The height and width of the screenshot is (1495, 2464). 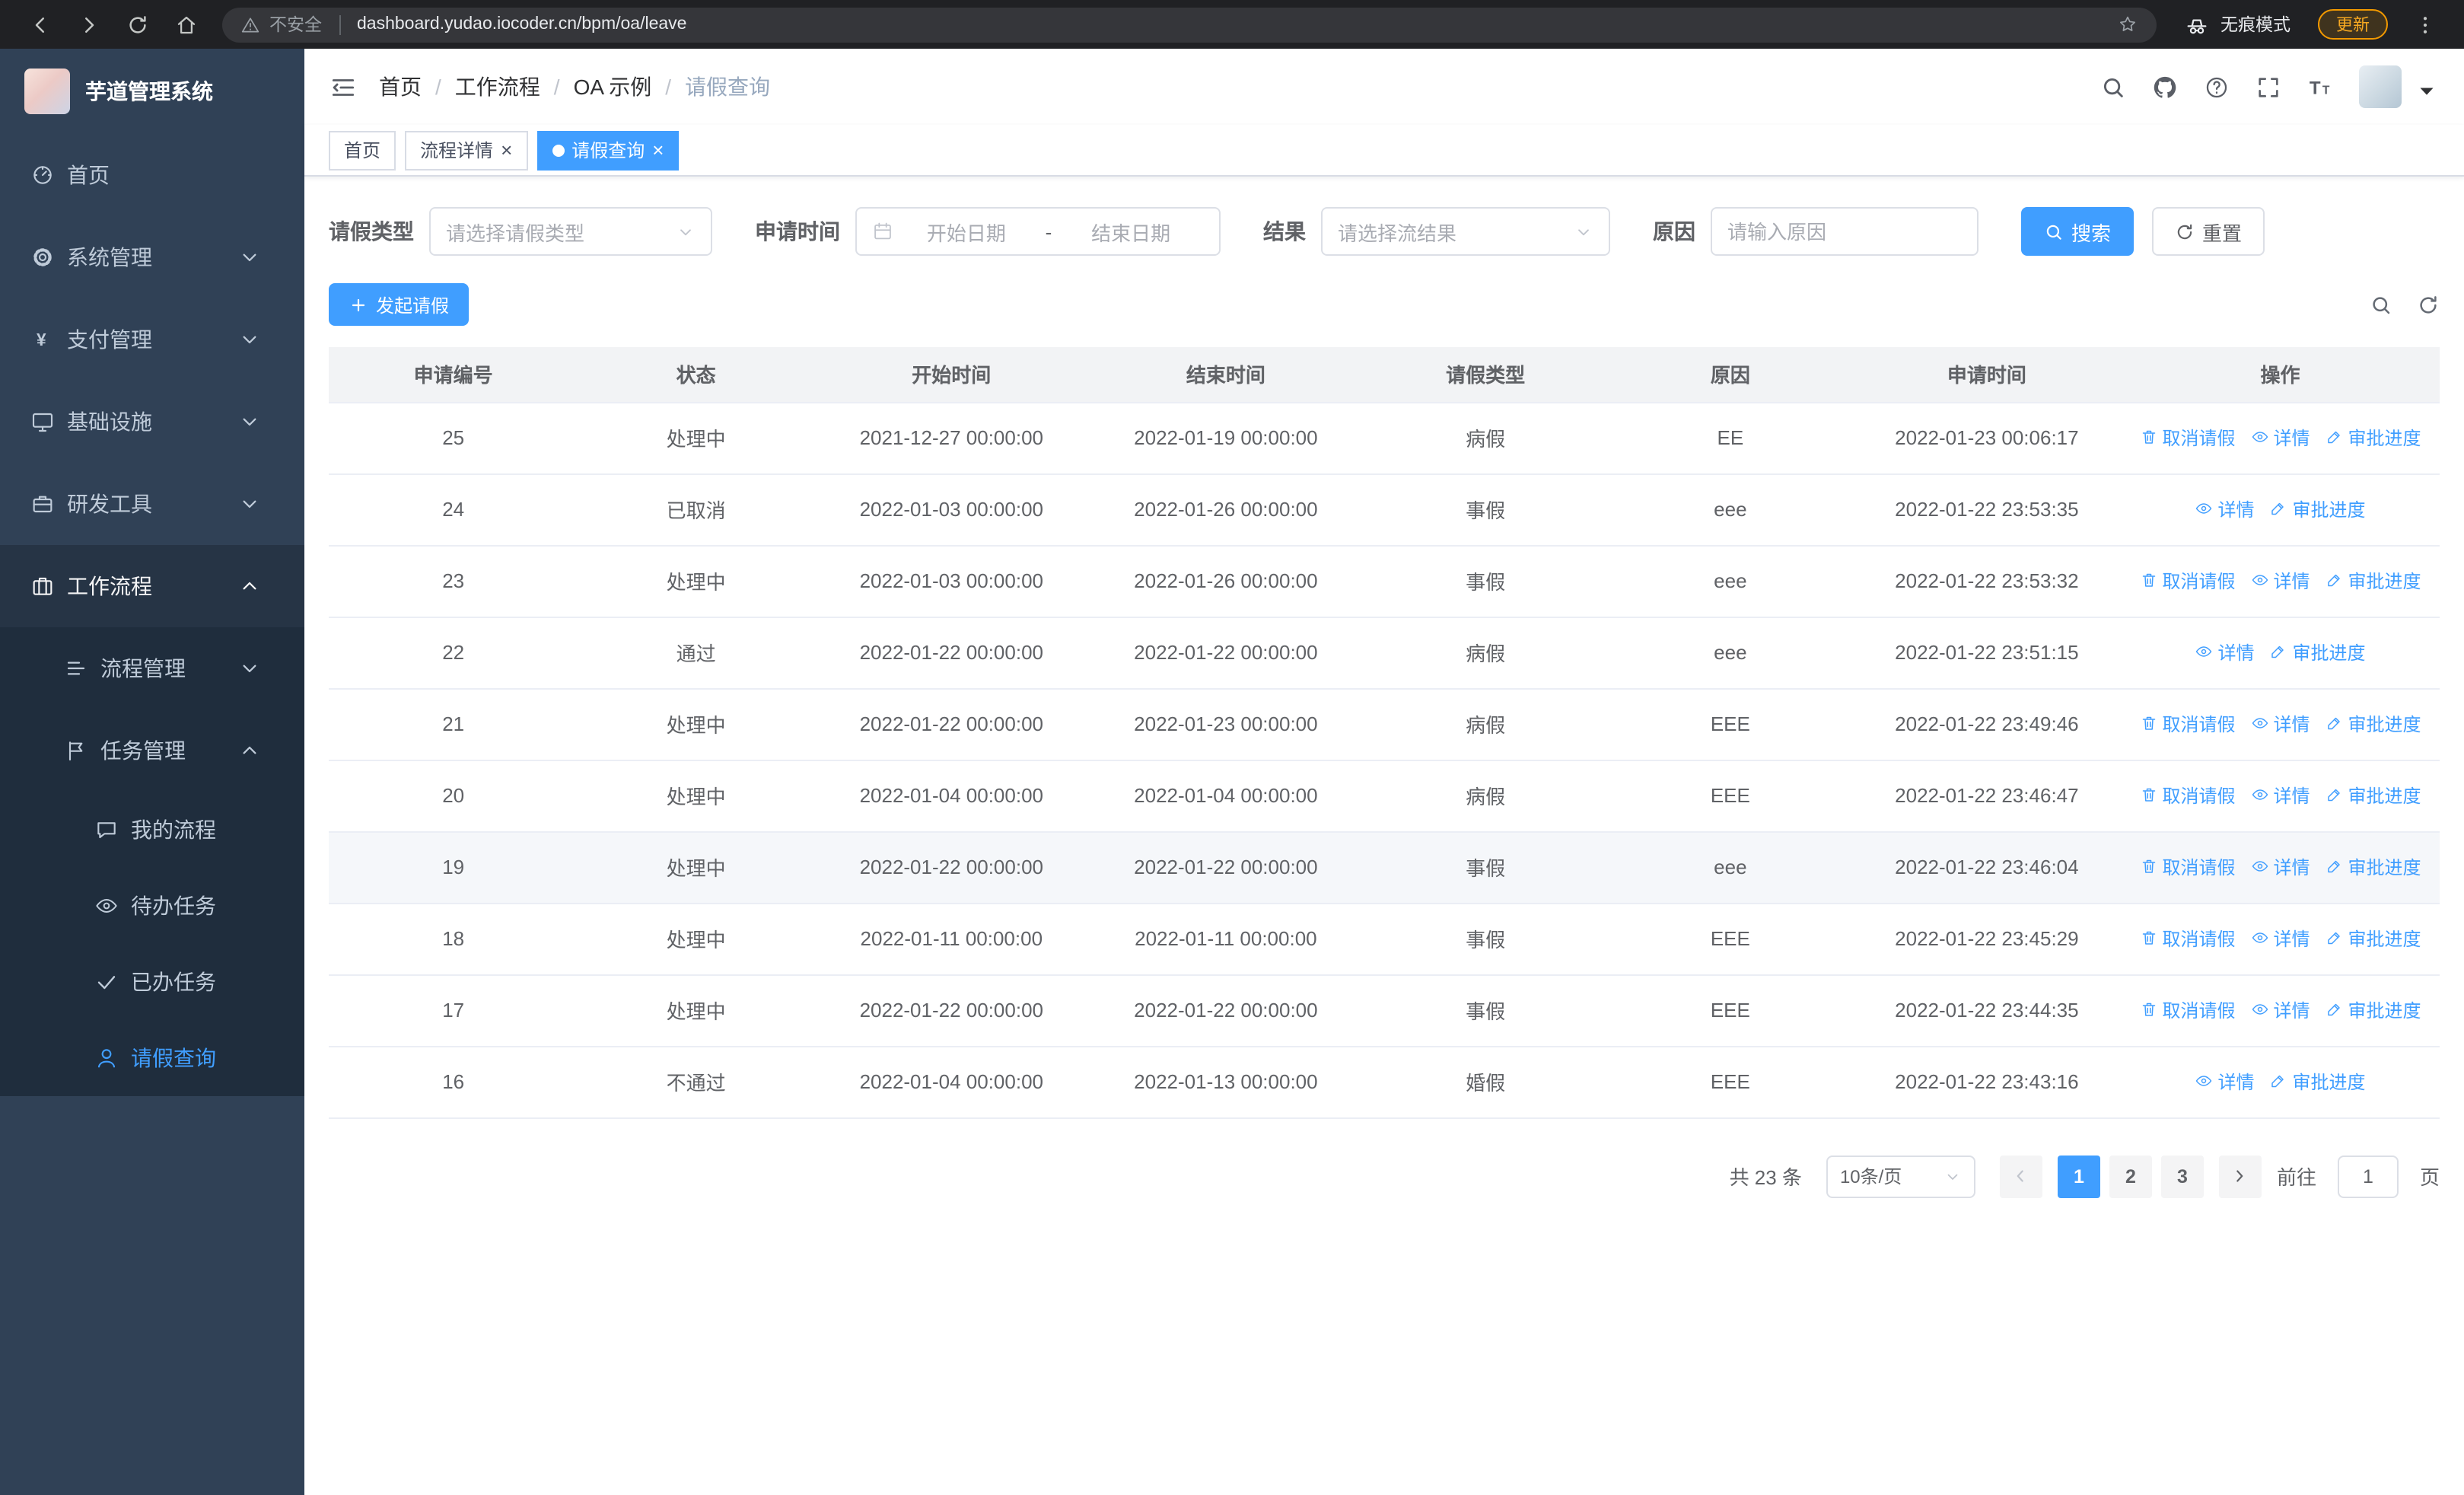 I want to click on next-page-button, so click(x=2240, y=1176).